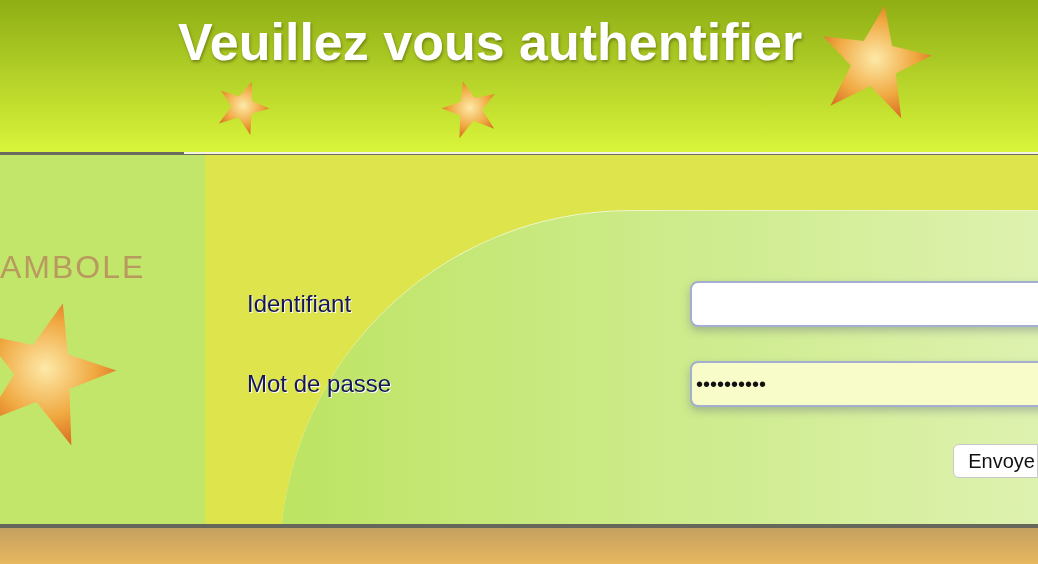  I want to click on input-field, so click(864, 304).